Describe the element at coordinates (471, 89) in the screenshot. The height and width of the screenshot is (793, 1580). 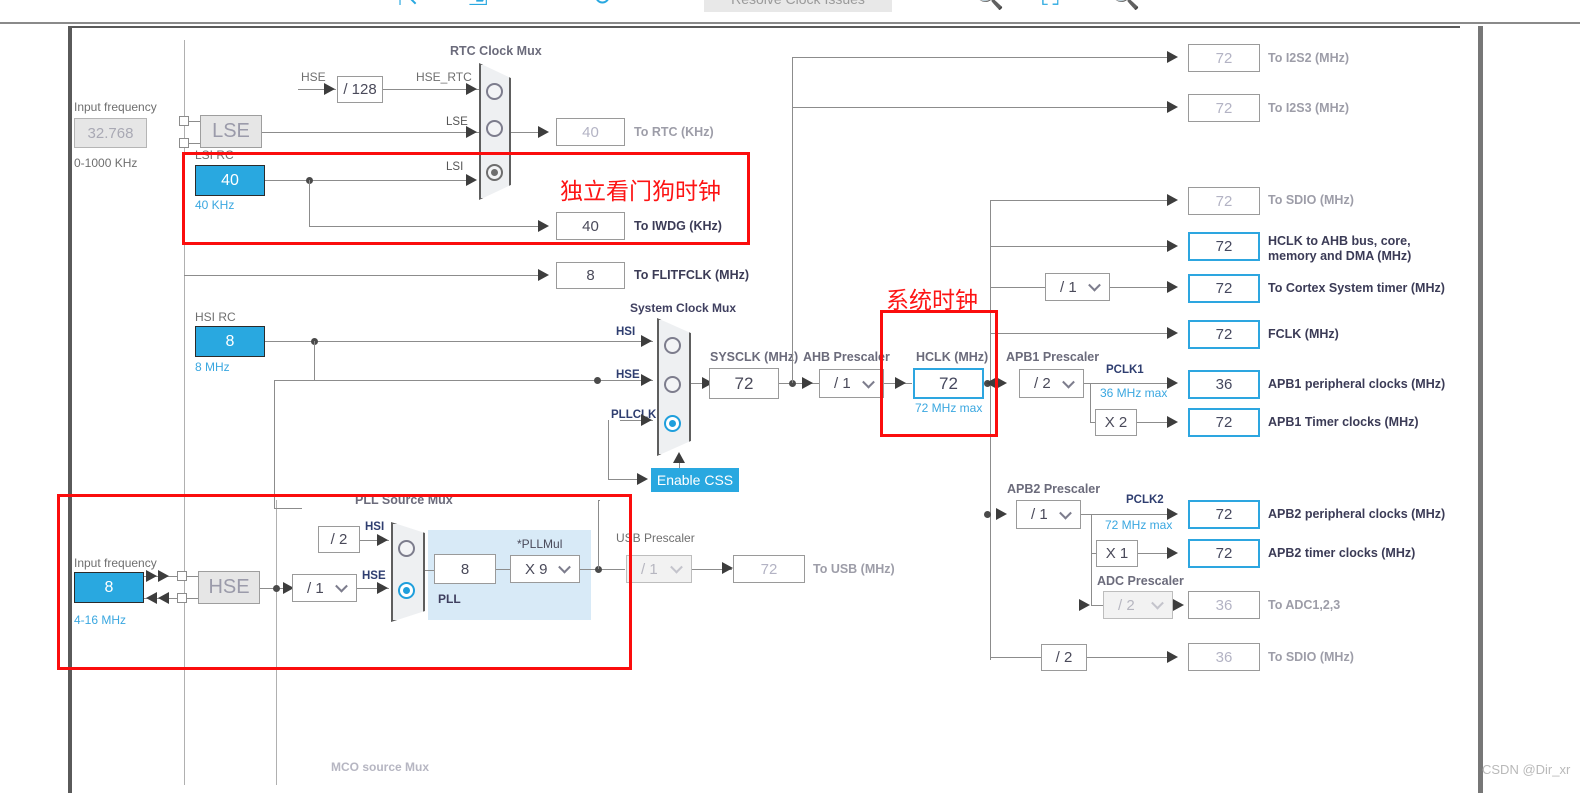
I see `arrow-hse-rtc-mux` at that location.